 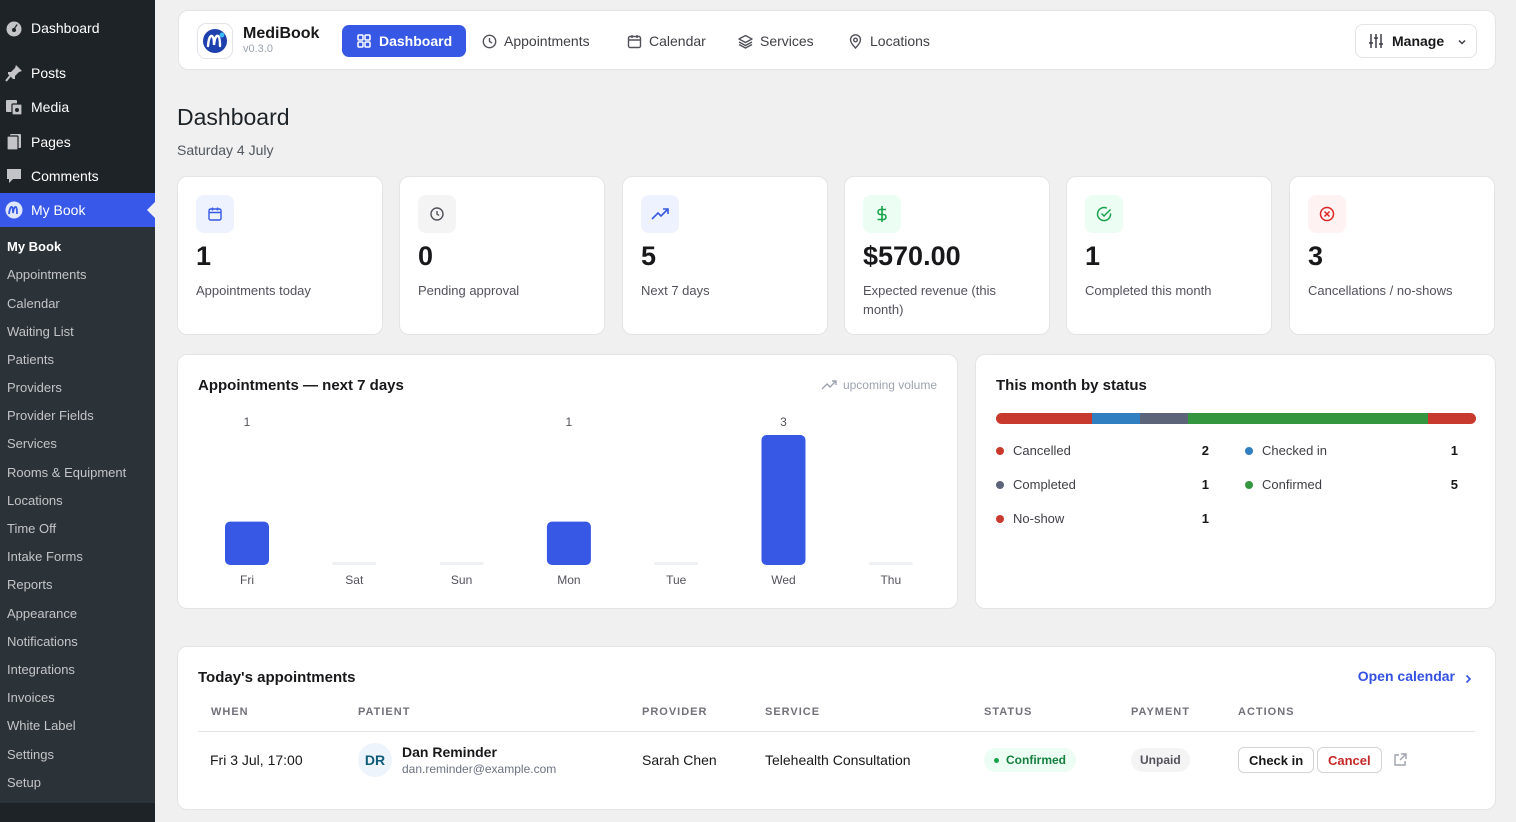 I want to click on wp-menu-label: My Book, so click(x=58, y=210).